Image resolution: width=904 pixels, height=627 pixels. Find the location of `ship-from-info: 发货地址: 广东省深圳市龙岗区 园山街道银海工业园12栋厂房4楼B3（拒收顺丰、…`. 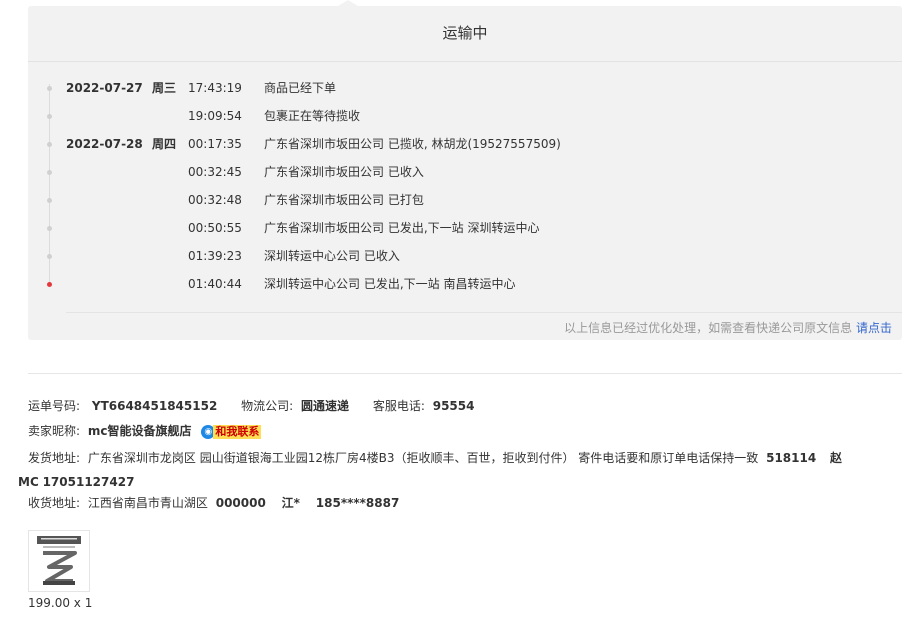

ship-from-info: 发货地址: 广东省深圳市龙岗区 园山街道银海工业园12栋厂房4楼B3（拒收顺丰、… is located at coordinates (438, 470).